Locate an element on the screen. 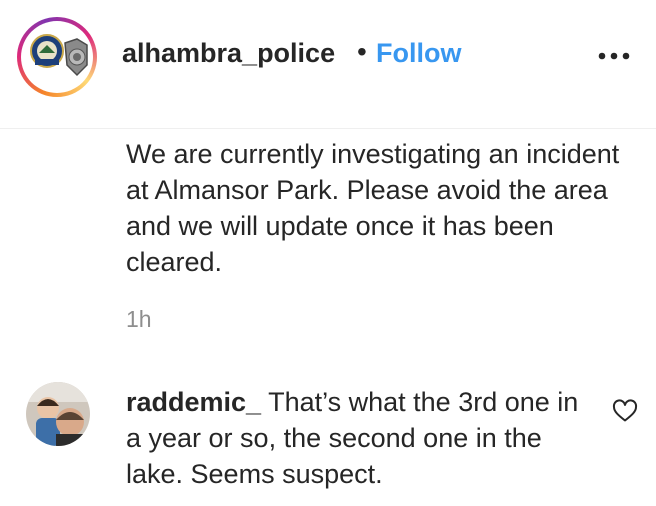 This screenshot has height=506, width=656. post-timestamp: 1h is located at coordinates (139, 319).